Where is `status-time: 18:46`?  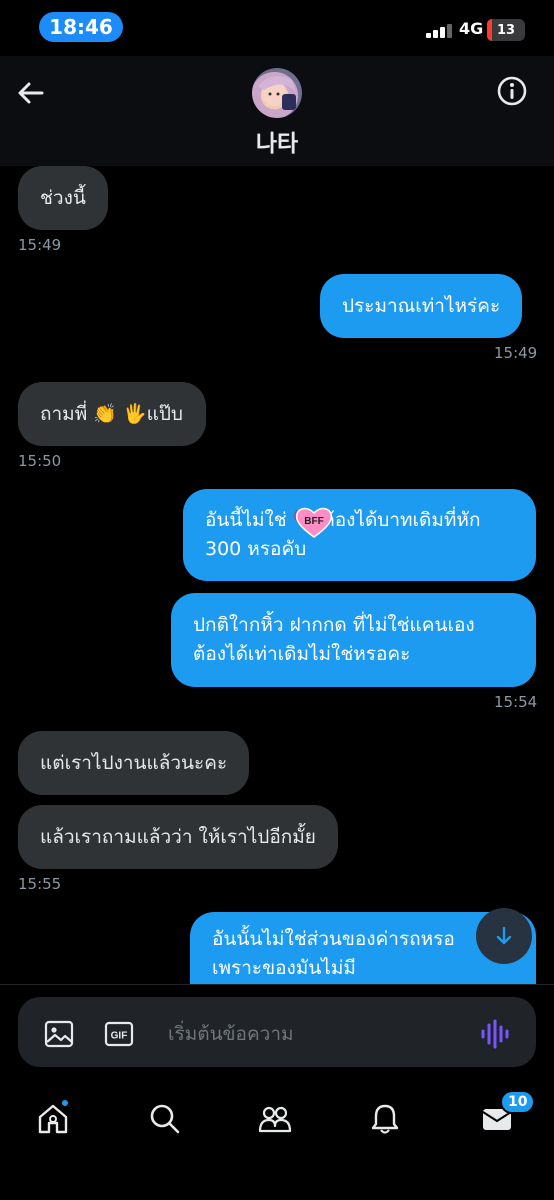
status-time: 18:46 is located at coordinates (81, 27).